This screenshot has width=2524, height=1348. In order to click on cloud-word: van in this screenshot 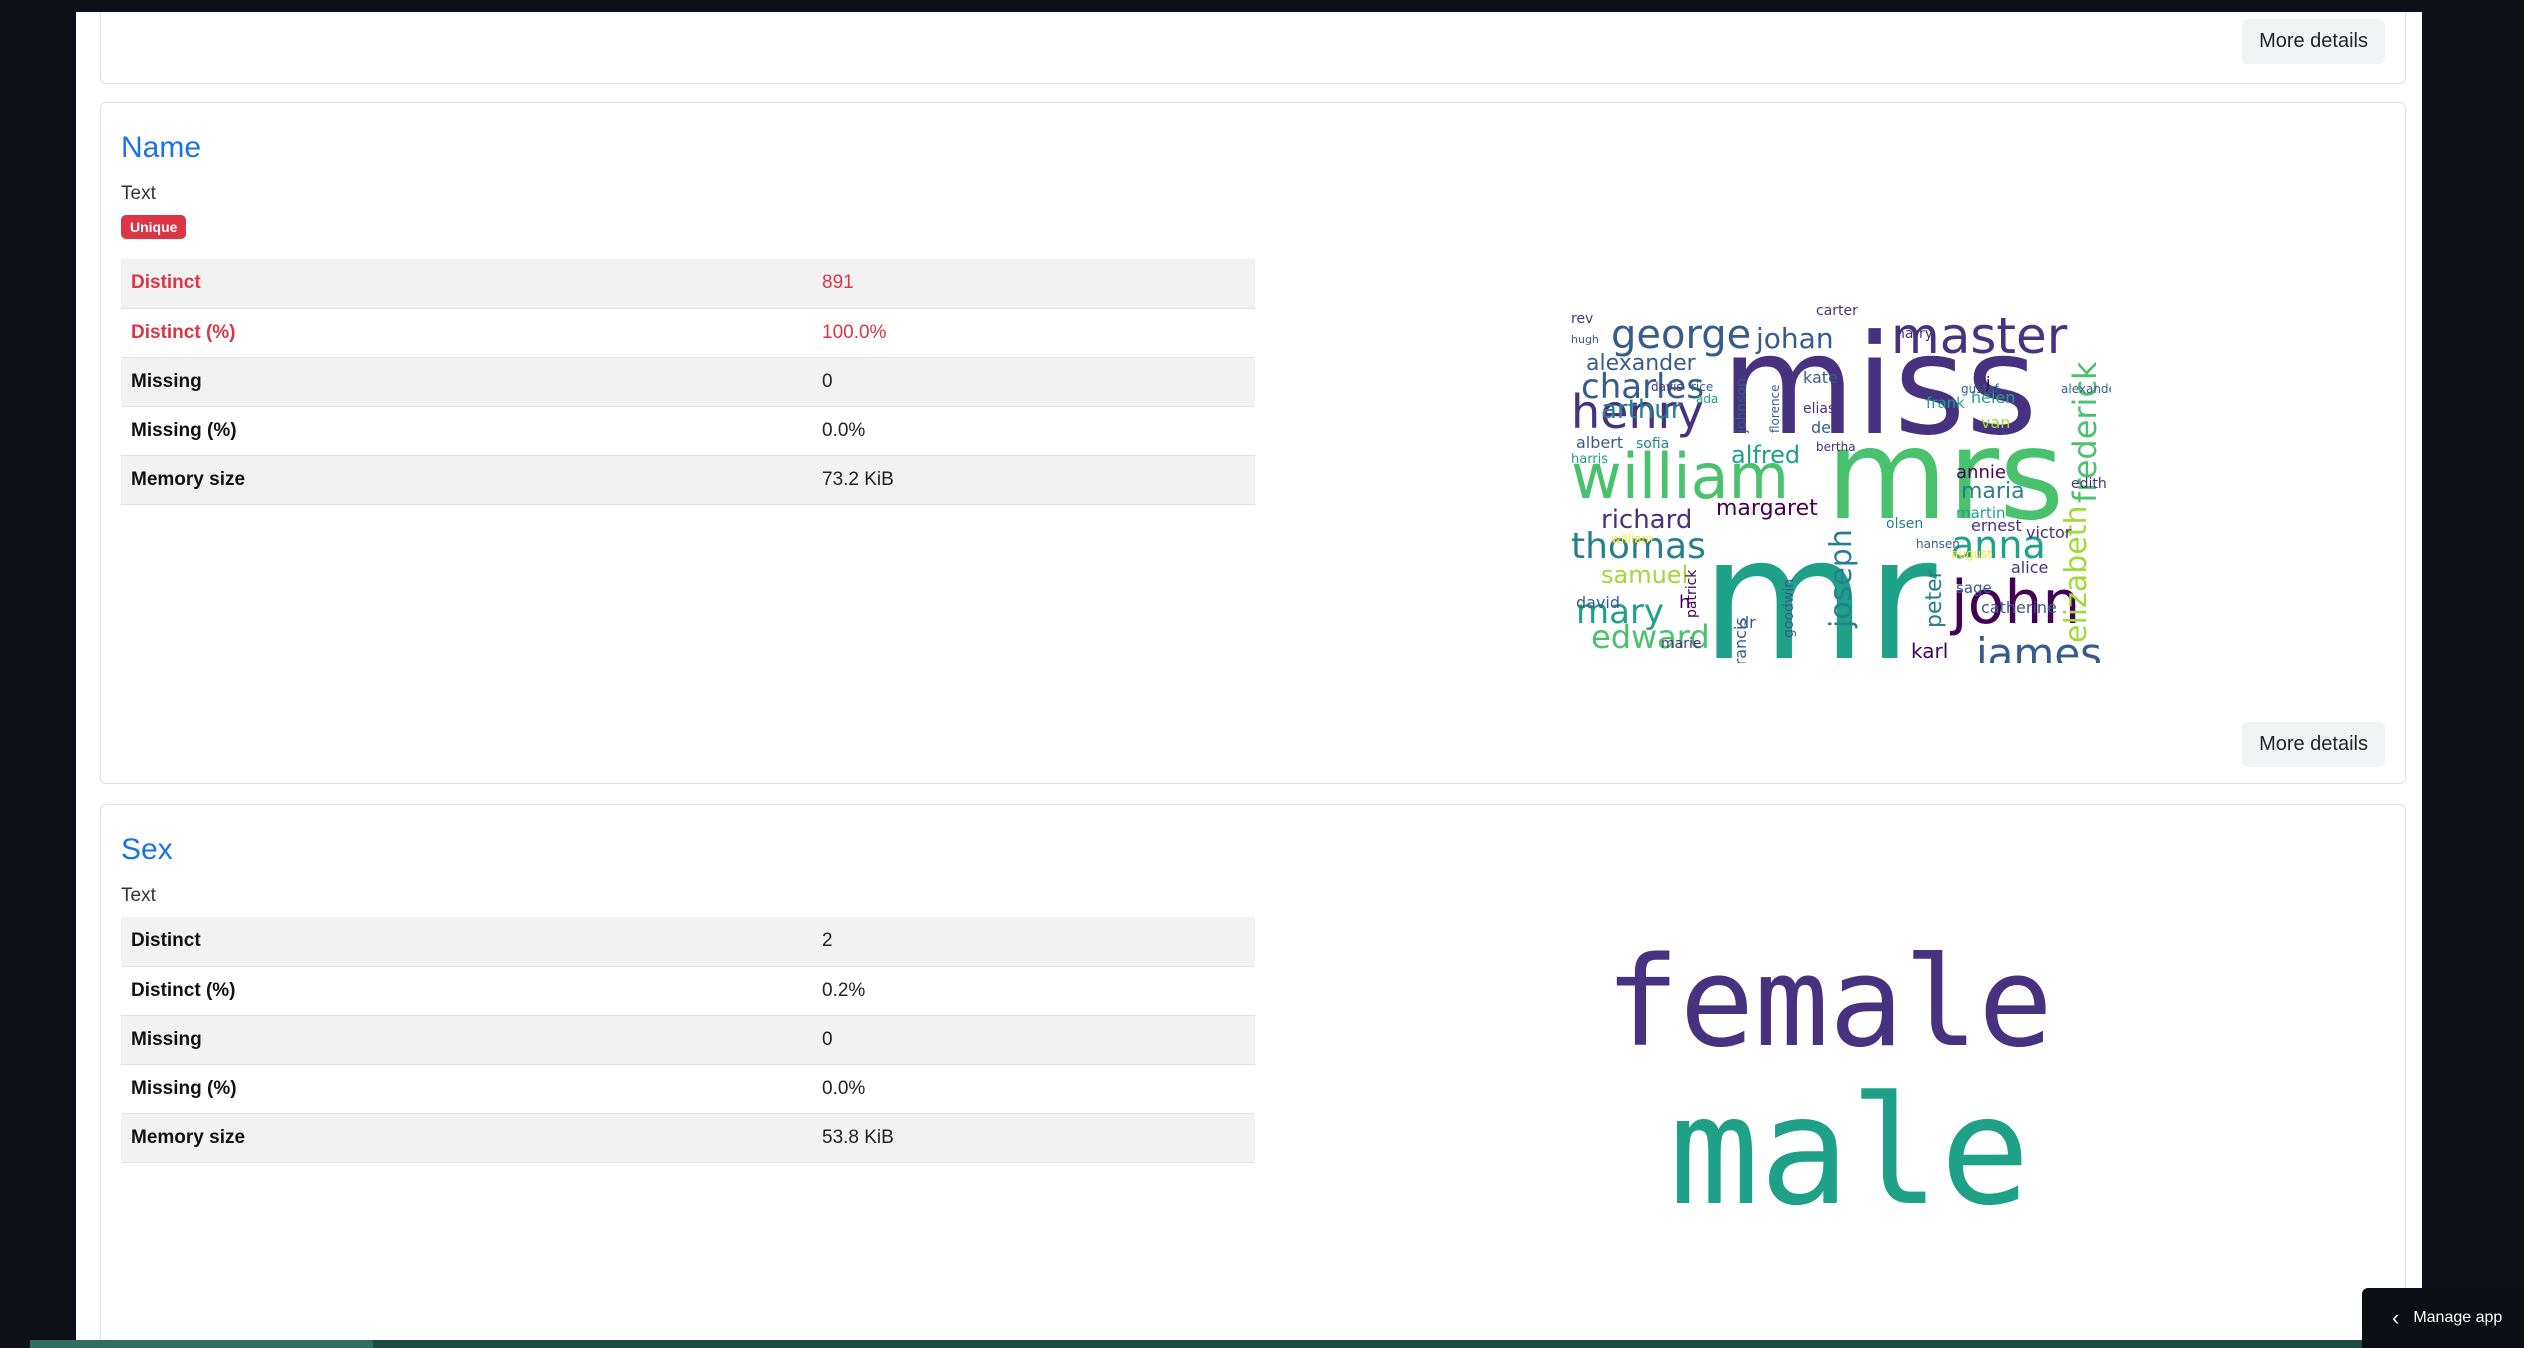, I will do `click(1995, 422)`.